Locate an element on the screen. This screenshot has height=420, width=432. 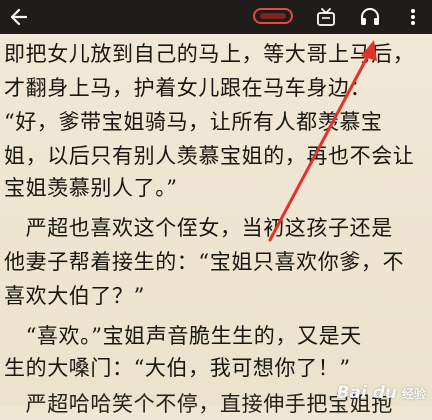
text-line: 他妻子帮着接生的：“宝姐只喜欢你爹，不 is located at coordinates (204, 262).